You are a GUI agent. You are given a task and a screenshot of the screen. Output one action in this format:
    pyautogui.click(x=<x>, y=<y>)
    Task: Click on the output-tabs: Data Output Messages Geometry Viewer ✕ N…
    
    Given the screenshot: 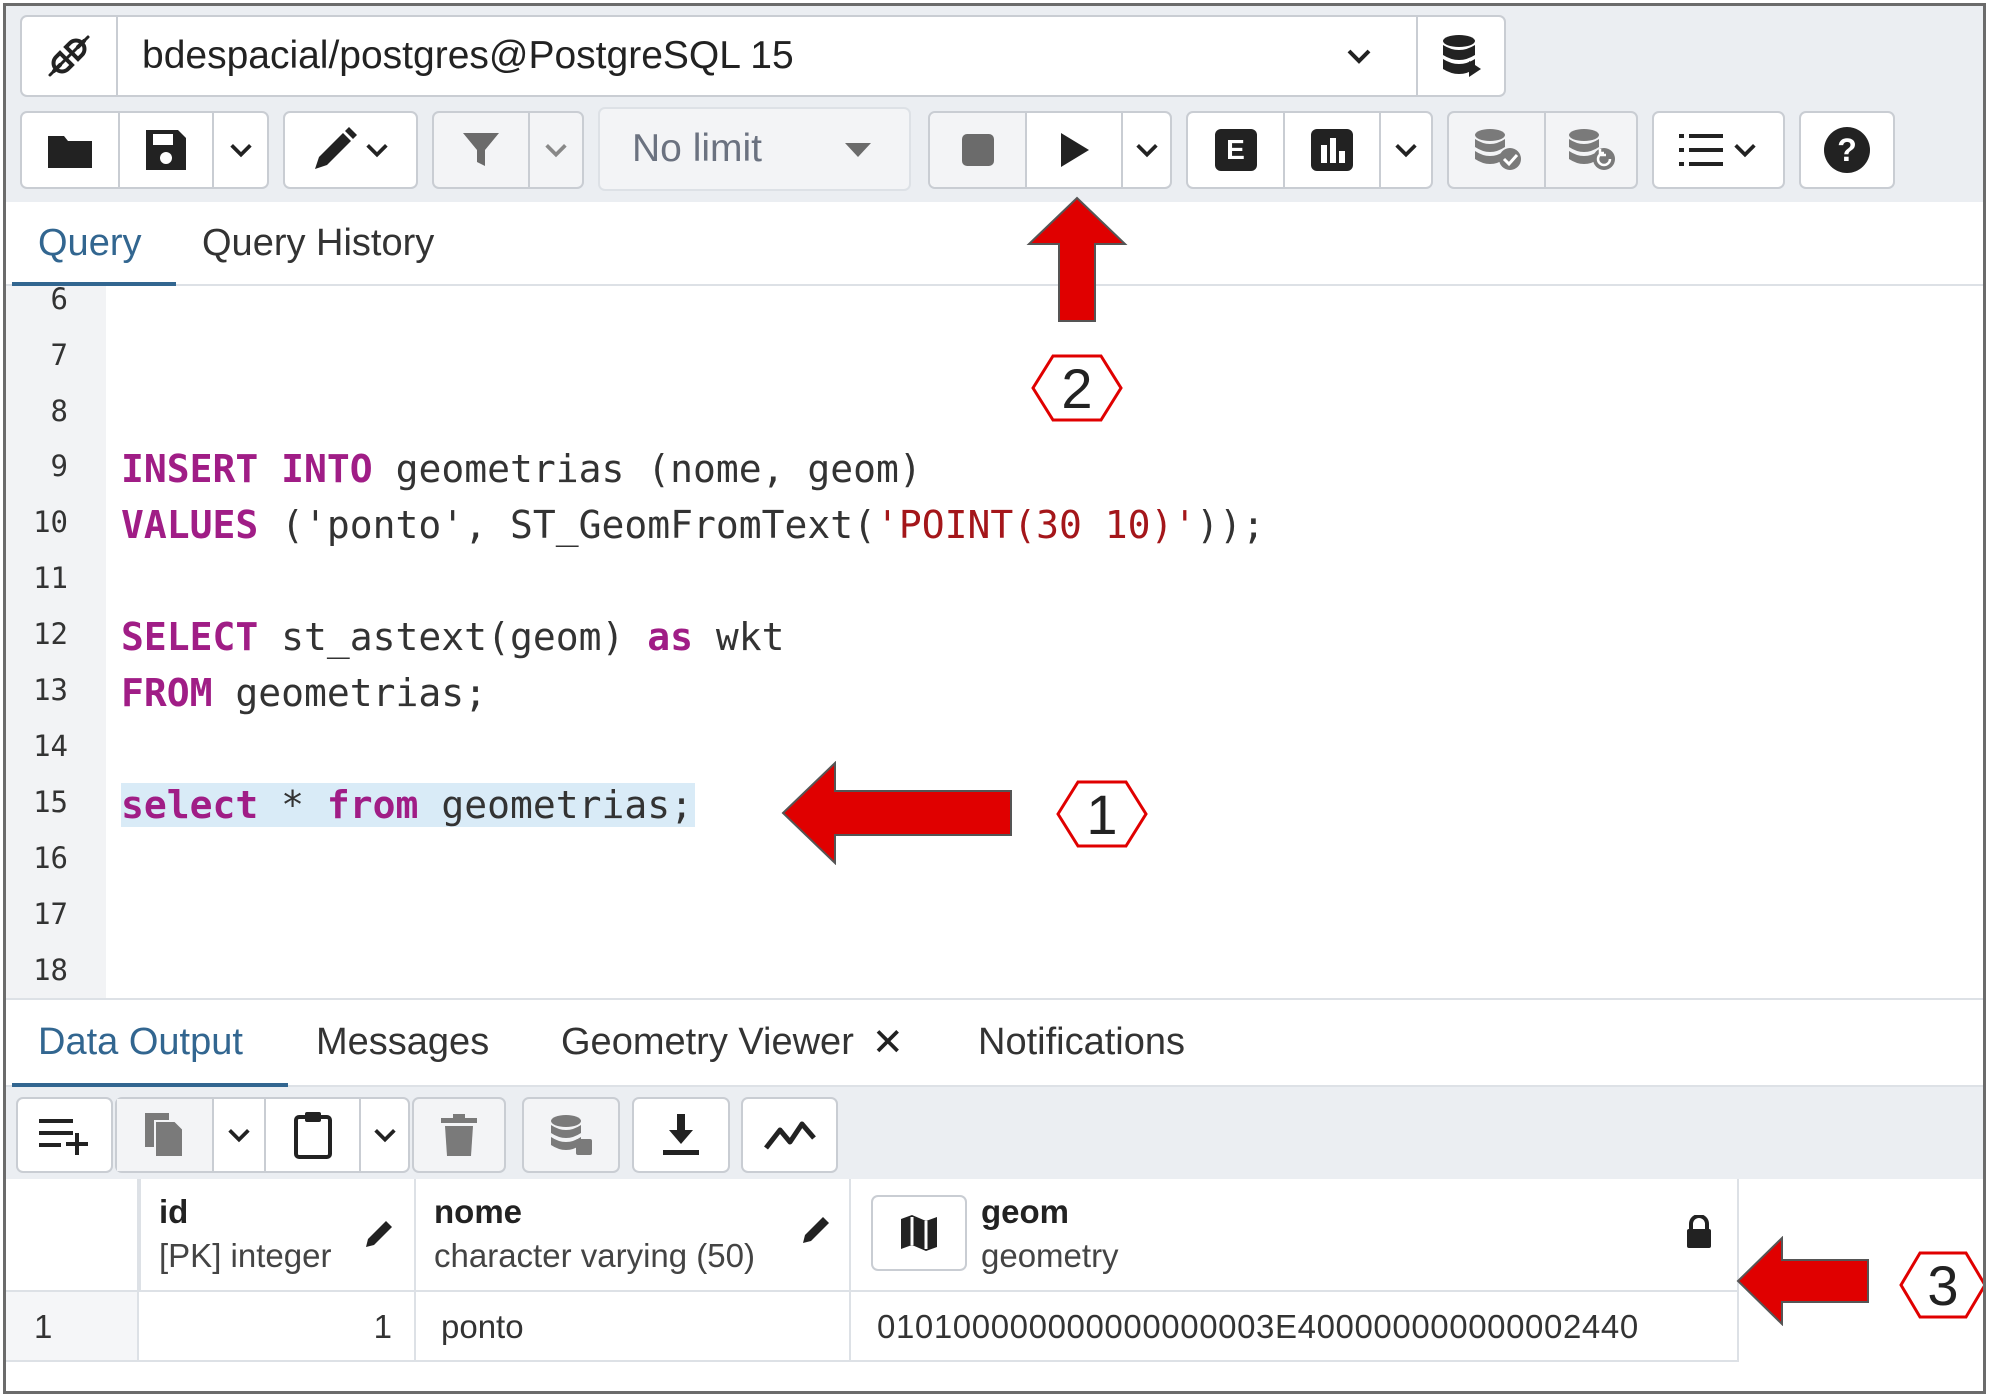 What is the action you would take?
    pyautogui.click(x=994, y=1042)
    